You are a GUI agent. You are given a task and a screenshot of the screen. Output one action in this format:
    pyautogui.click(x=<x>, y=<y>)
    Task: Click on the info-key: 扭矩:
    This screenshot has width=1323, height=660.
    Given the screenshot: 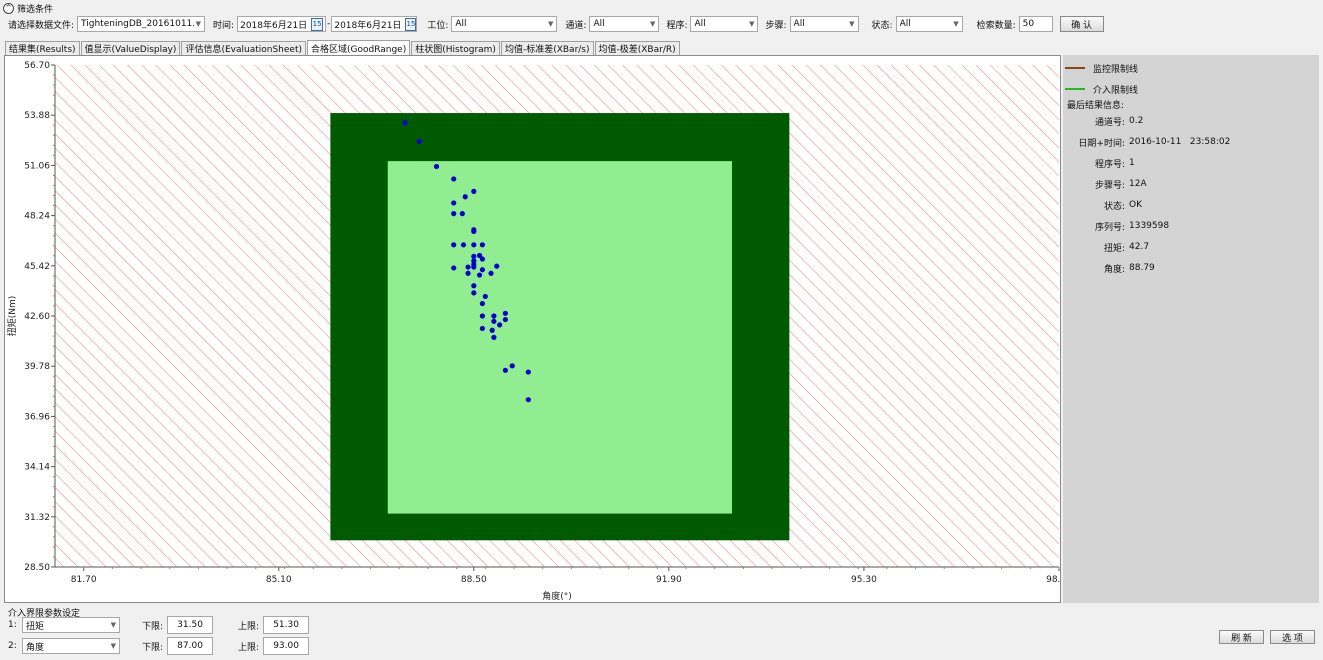 What is the action you would take?
    pyautogui.click(x=1114, y=248)
    